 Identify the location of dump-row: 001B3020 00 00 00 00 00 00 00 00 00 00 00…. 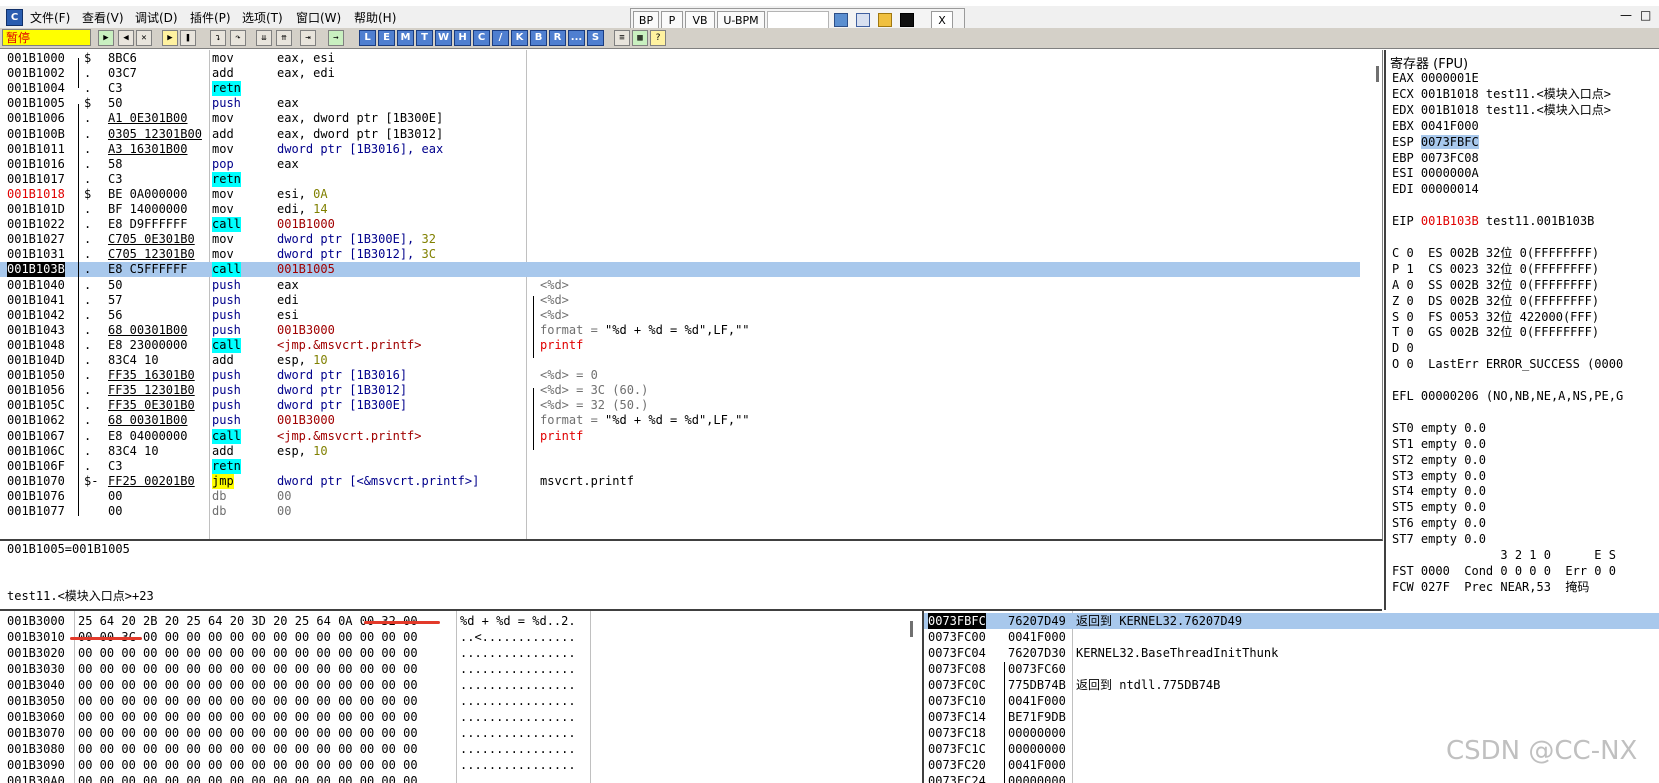
(450, 653).